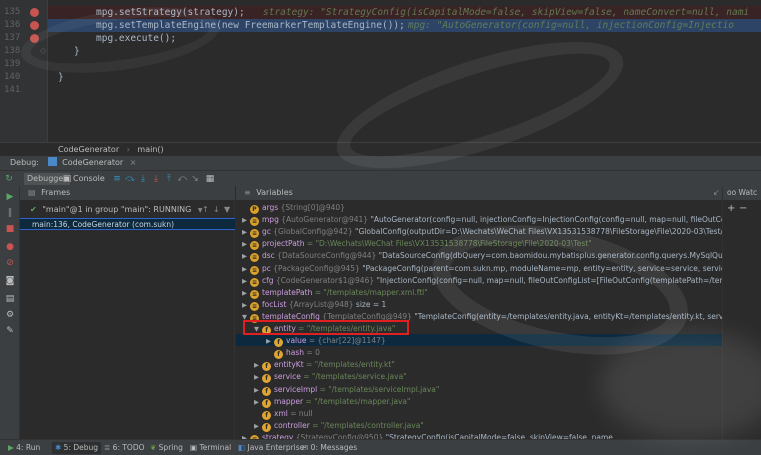 This screenshot has height=455, width=761. I want to click on variable-row: f xml = null, so click(283, 414).